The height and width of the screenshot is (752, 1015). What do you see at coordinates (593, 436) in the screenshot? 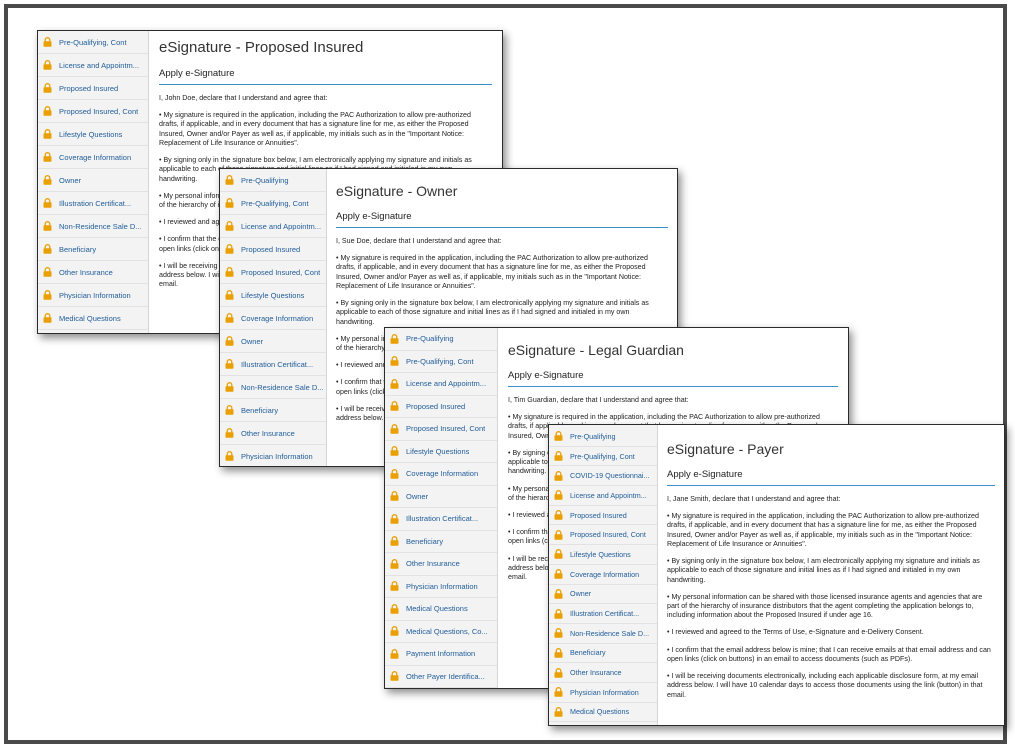
I see `sidebar-item-label: Pre-Qualifying` at bounding box center [593, 436].